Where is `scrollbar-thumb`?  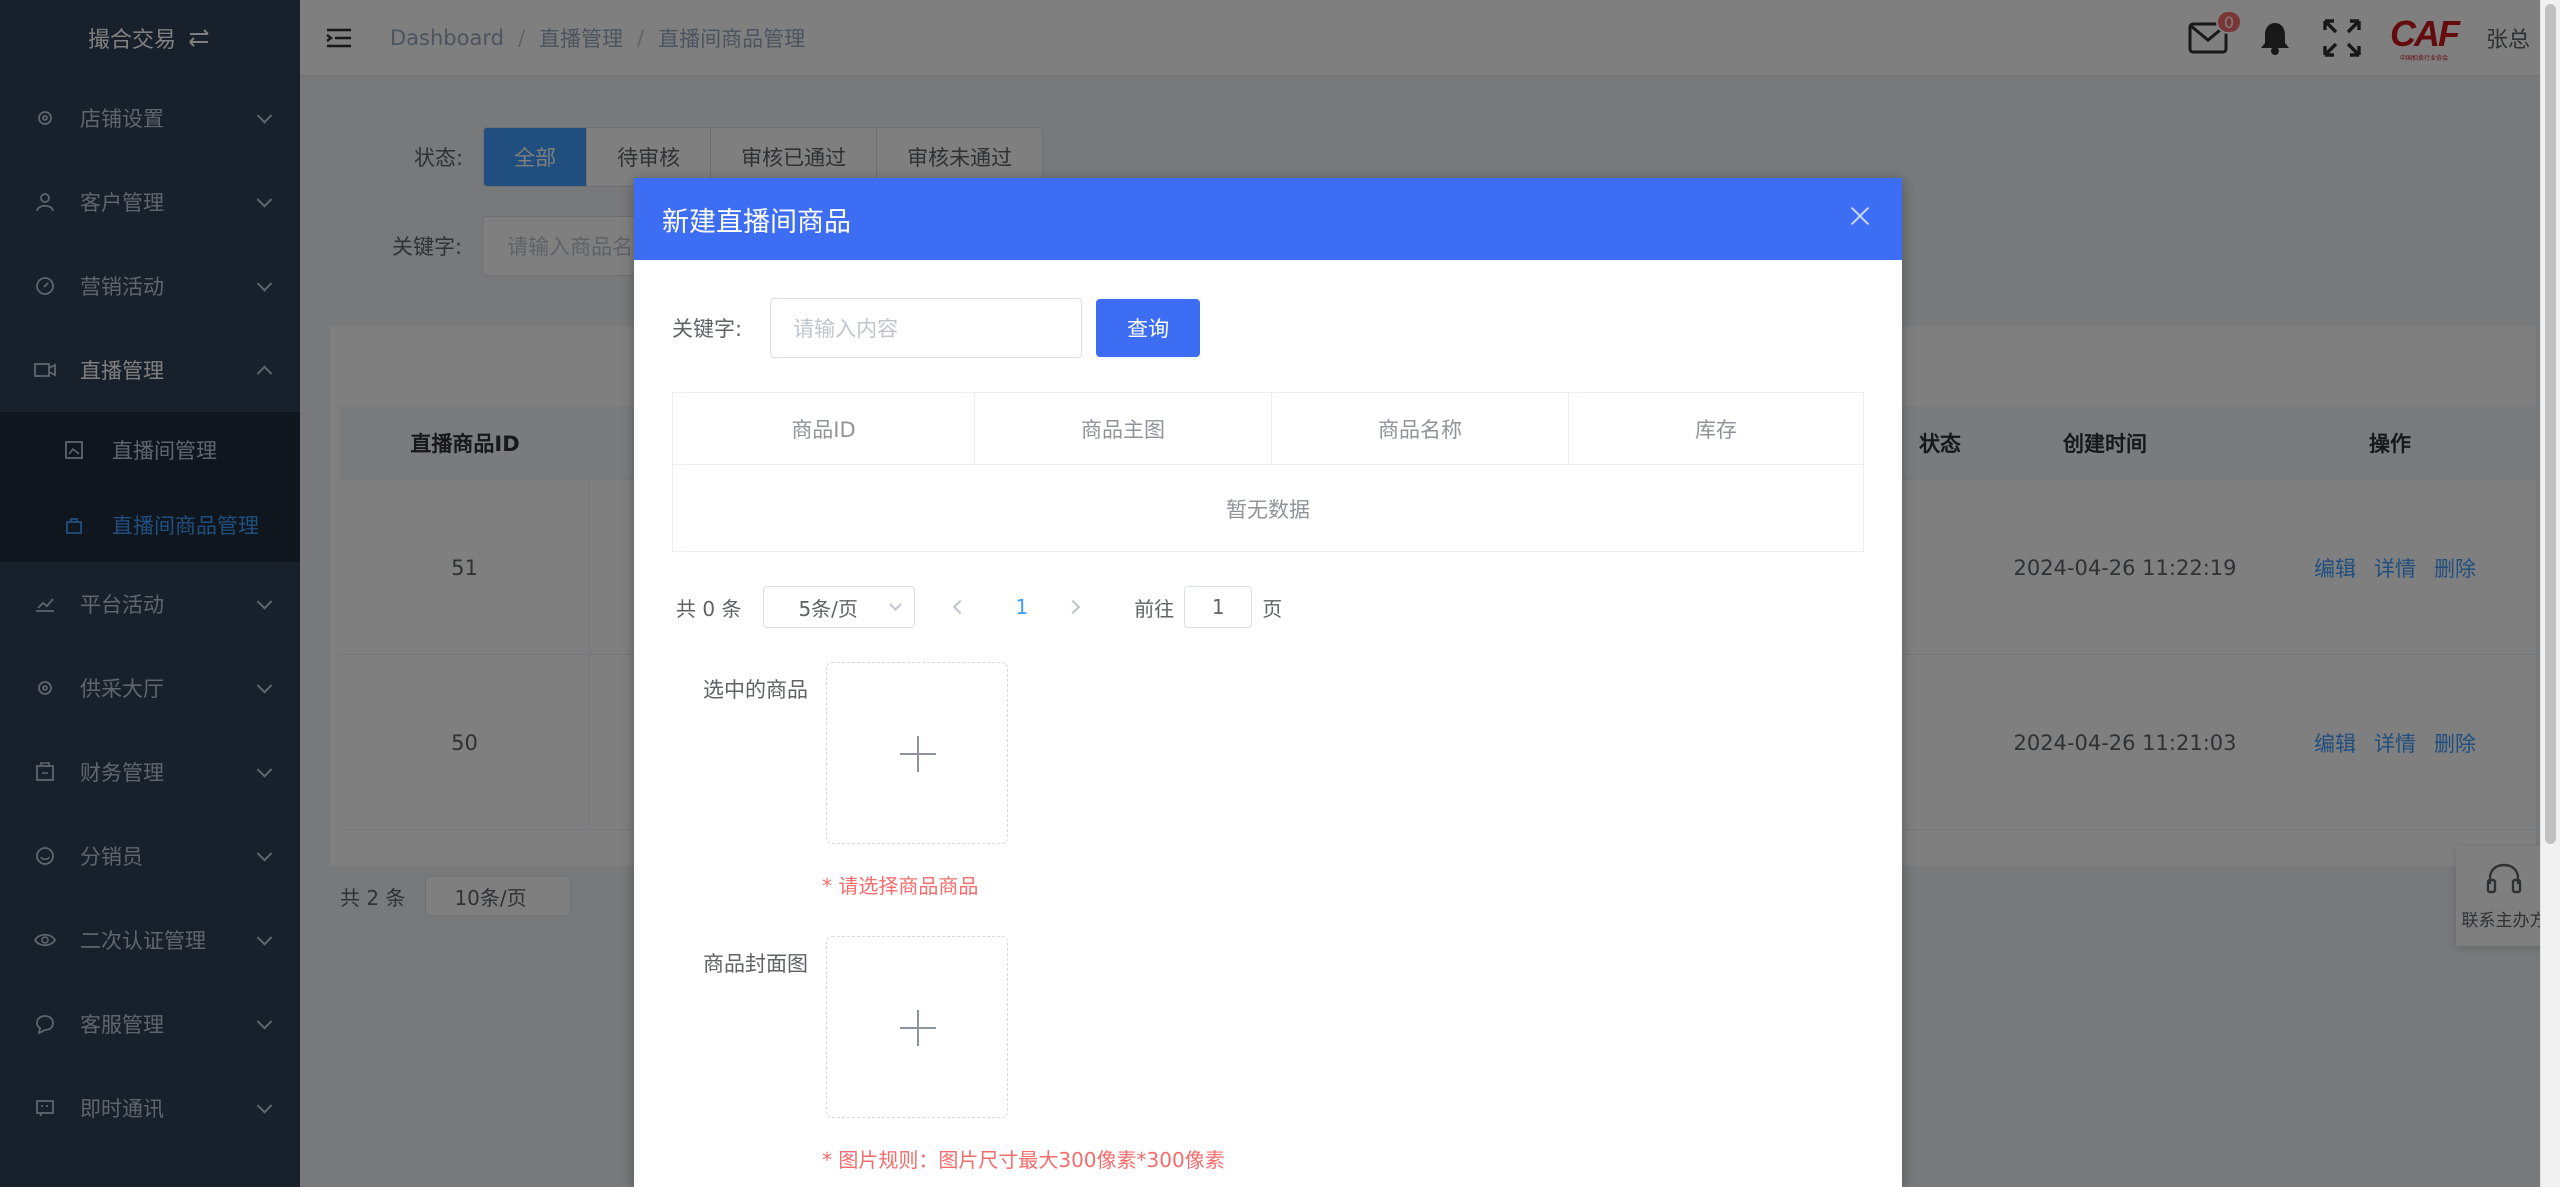
scrollbar-thumb is located at coordinates (2550, 424).